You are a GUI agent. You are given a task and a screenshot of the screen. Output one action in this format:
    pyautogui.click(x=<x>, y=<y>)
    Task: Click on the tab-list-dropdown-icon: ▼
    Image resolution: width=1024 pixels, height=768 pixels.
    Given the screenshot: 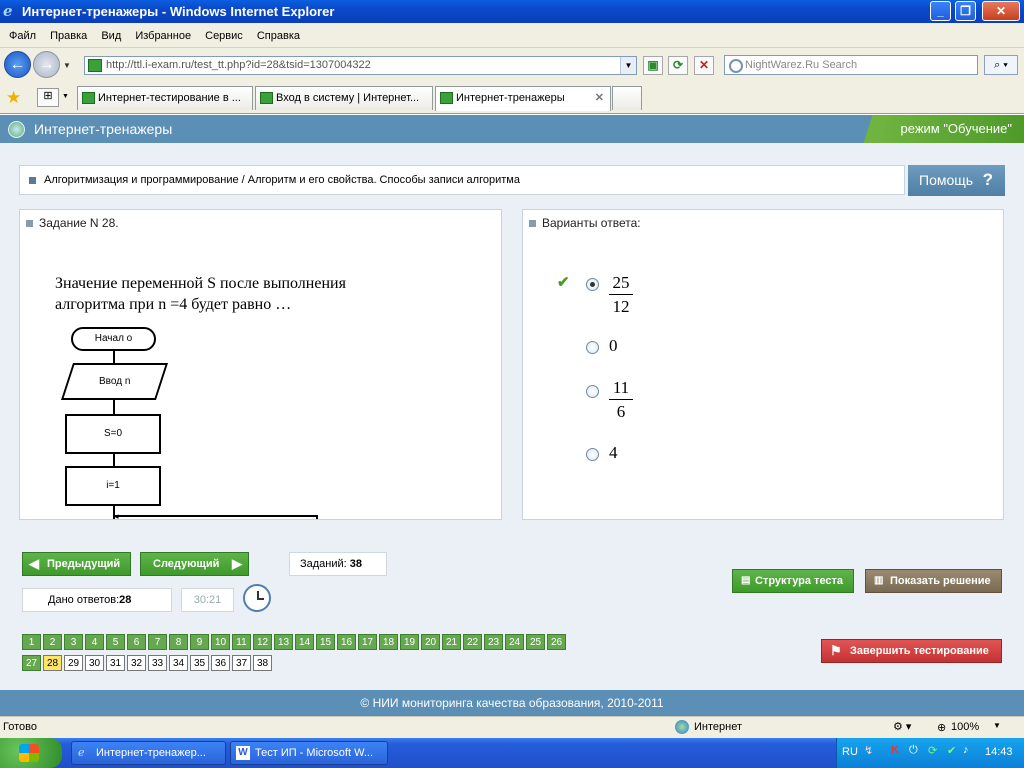 What is the action you would take?
    pyautogui.click(x=65, y=96)
    